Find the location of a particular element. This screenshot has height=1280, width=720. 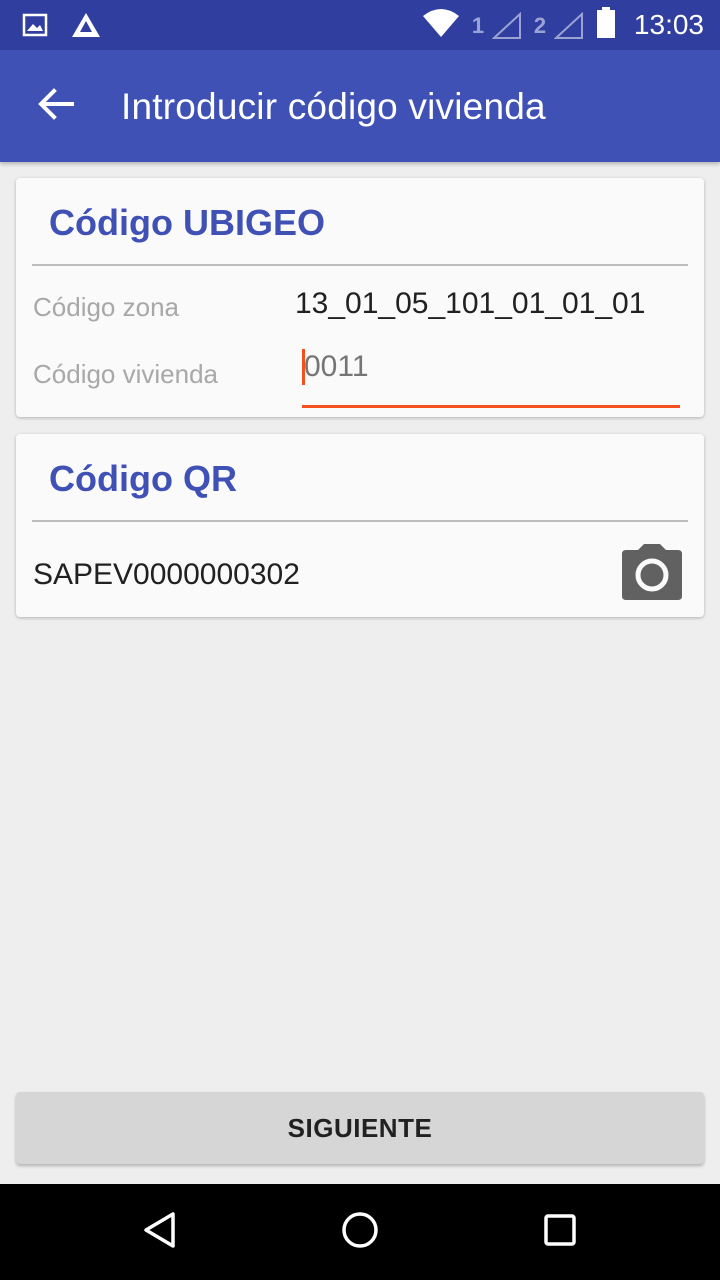

camera-icon is located at coordinates (652, 574).